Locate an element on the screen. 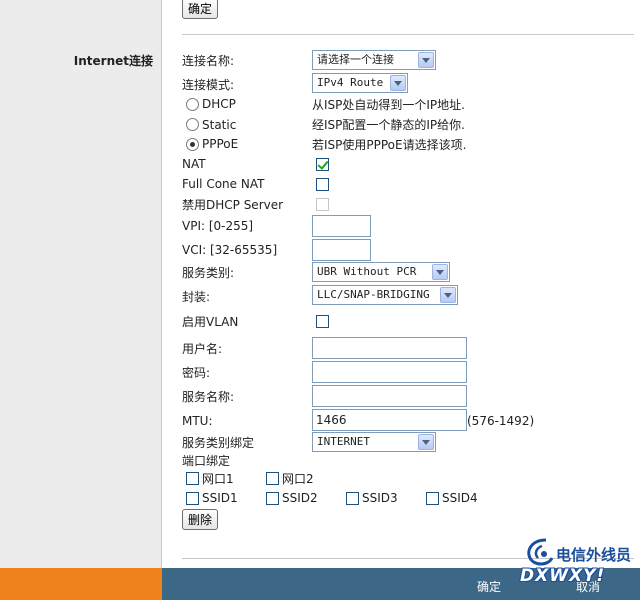  watermark-site: DXWXY! is located at coordinates (563, 576).